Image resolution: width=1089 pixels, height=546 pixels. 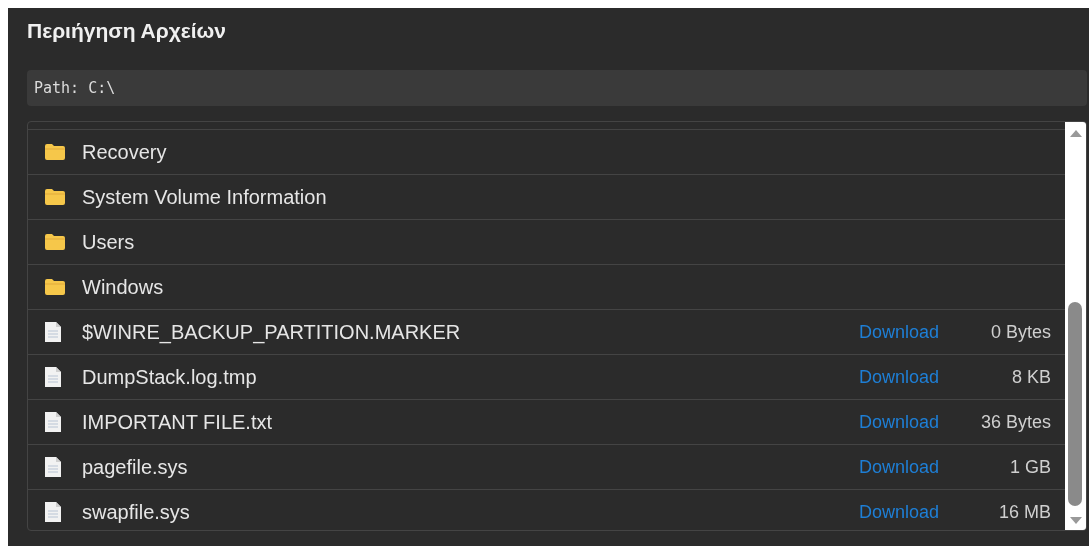 What do you see at coordinates (170, 377) in the screenshot?
I see `file-name: DumpStack.log.tmp` at bounding box center [170, 377].